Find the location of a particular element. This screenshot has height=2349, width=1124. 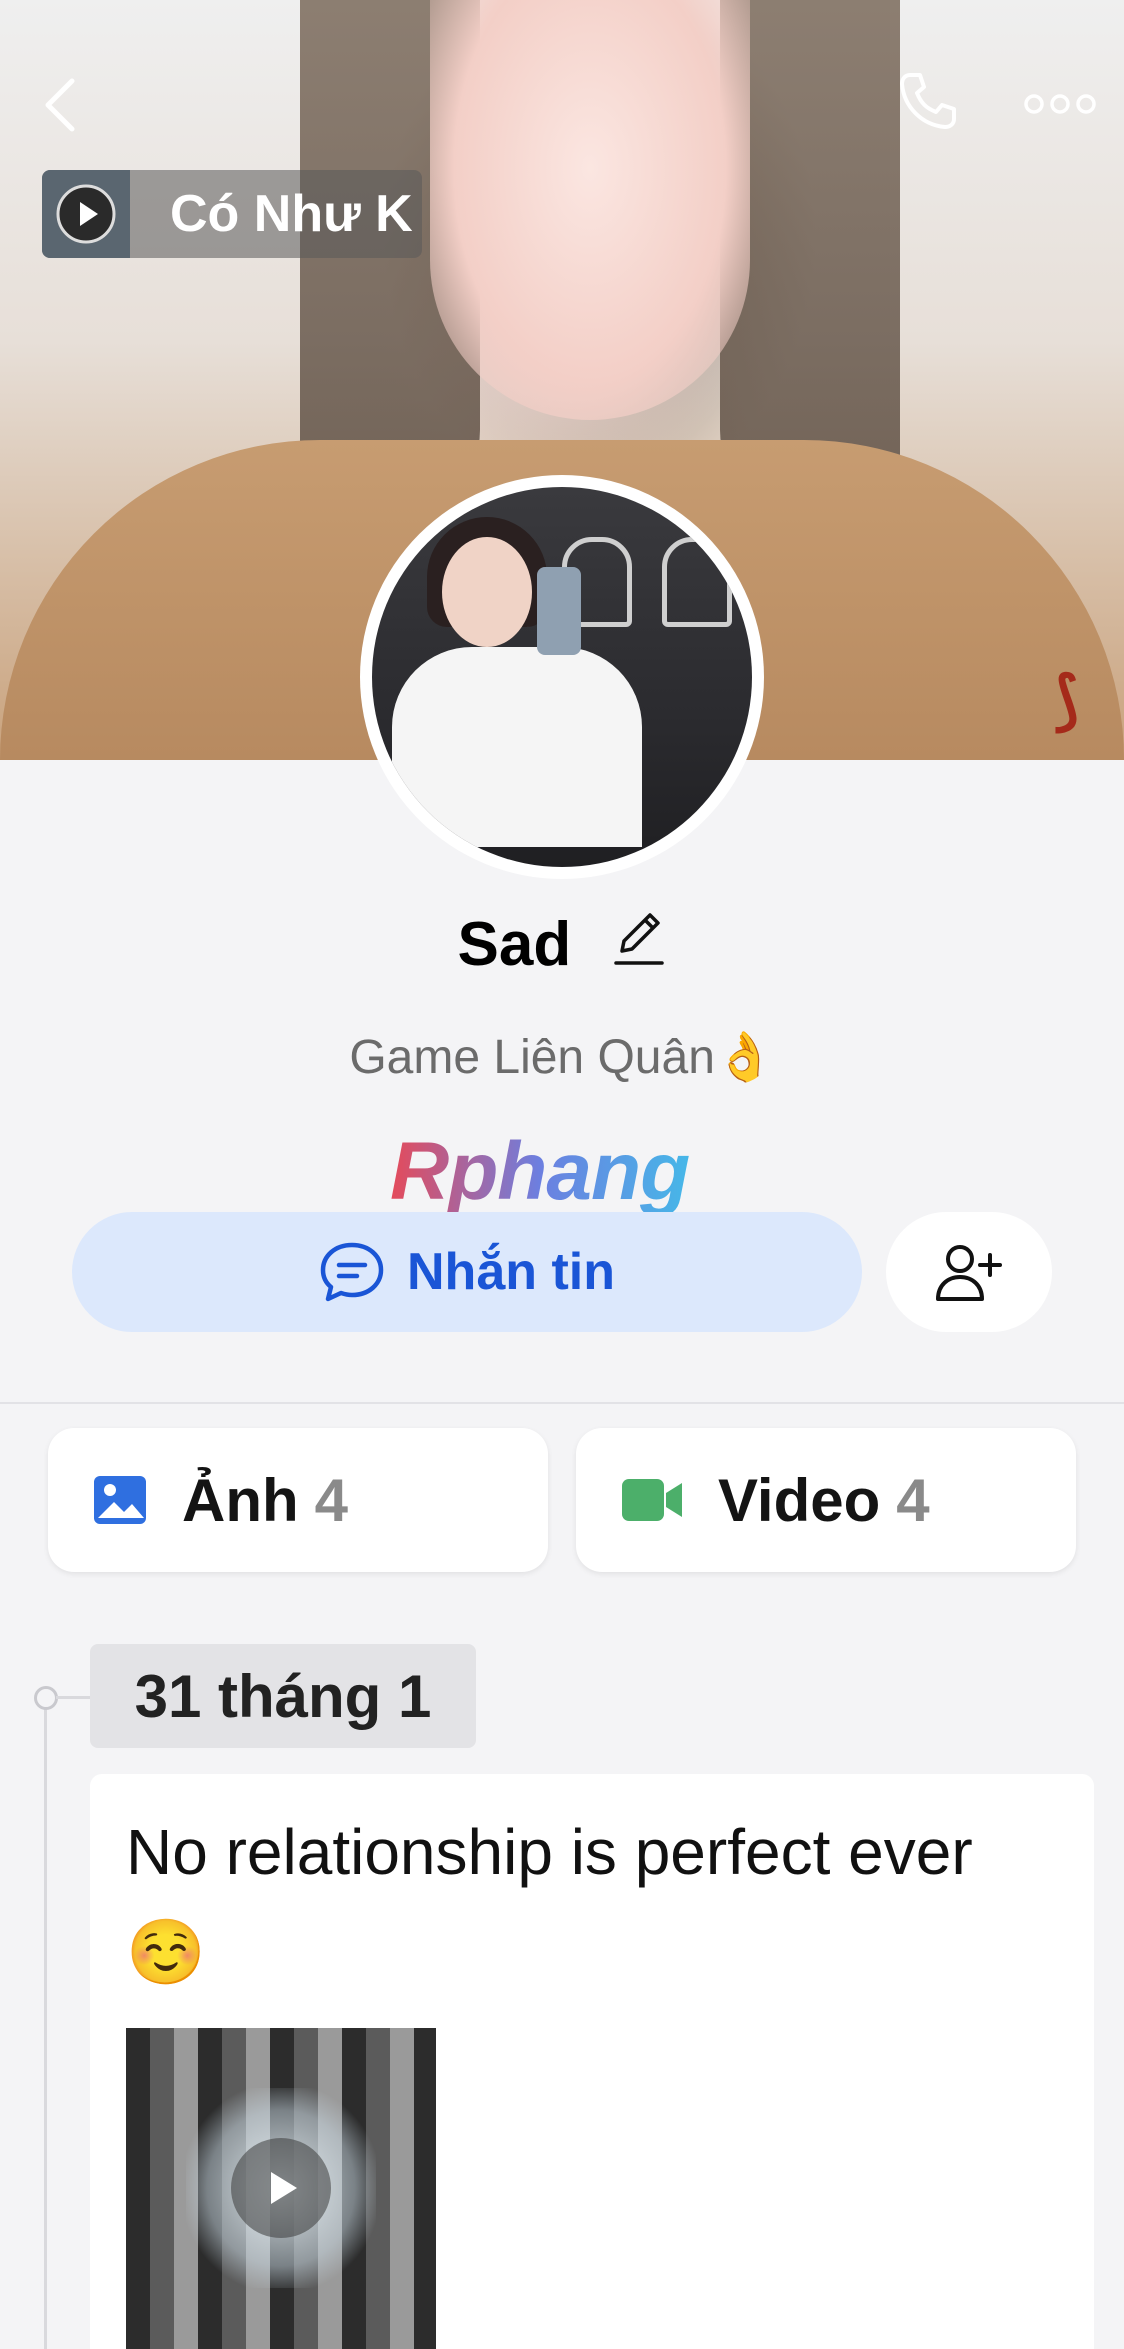

post-text: No relationship is perfect ever☺️ is located at coordinates (549, 1902).